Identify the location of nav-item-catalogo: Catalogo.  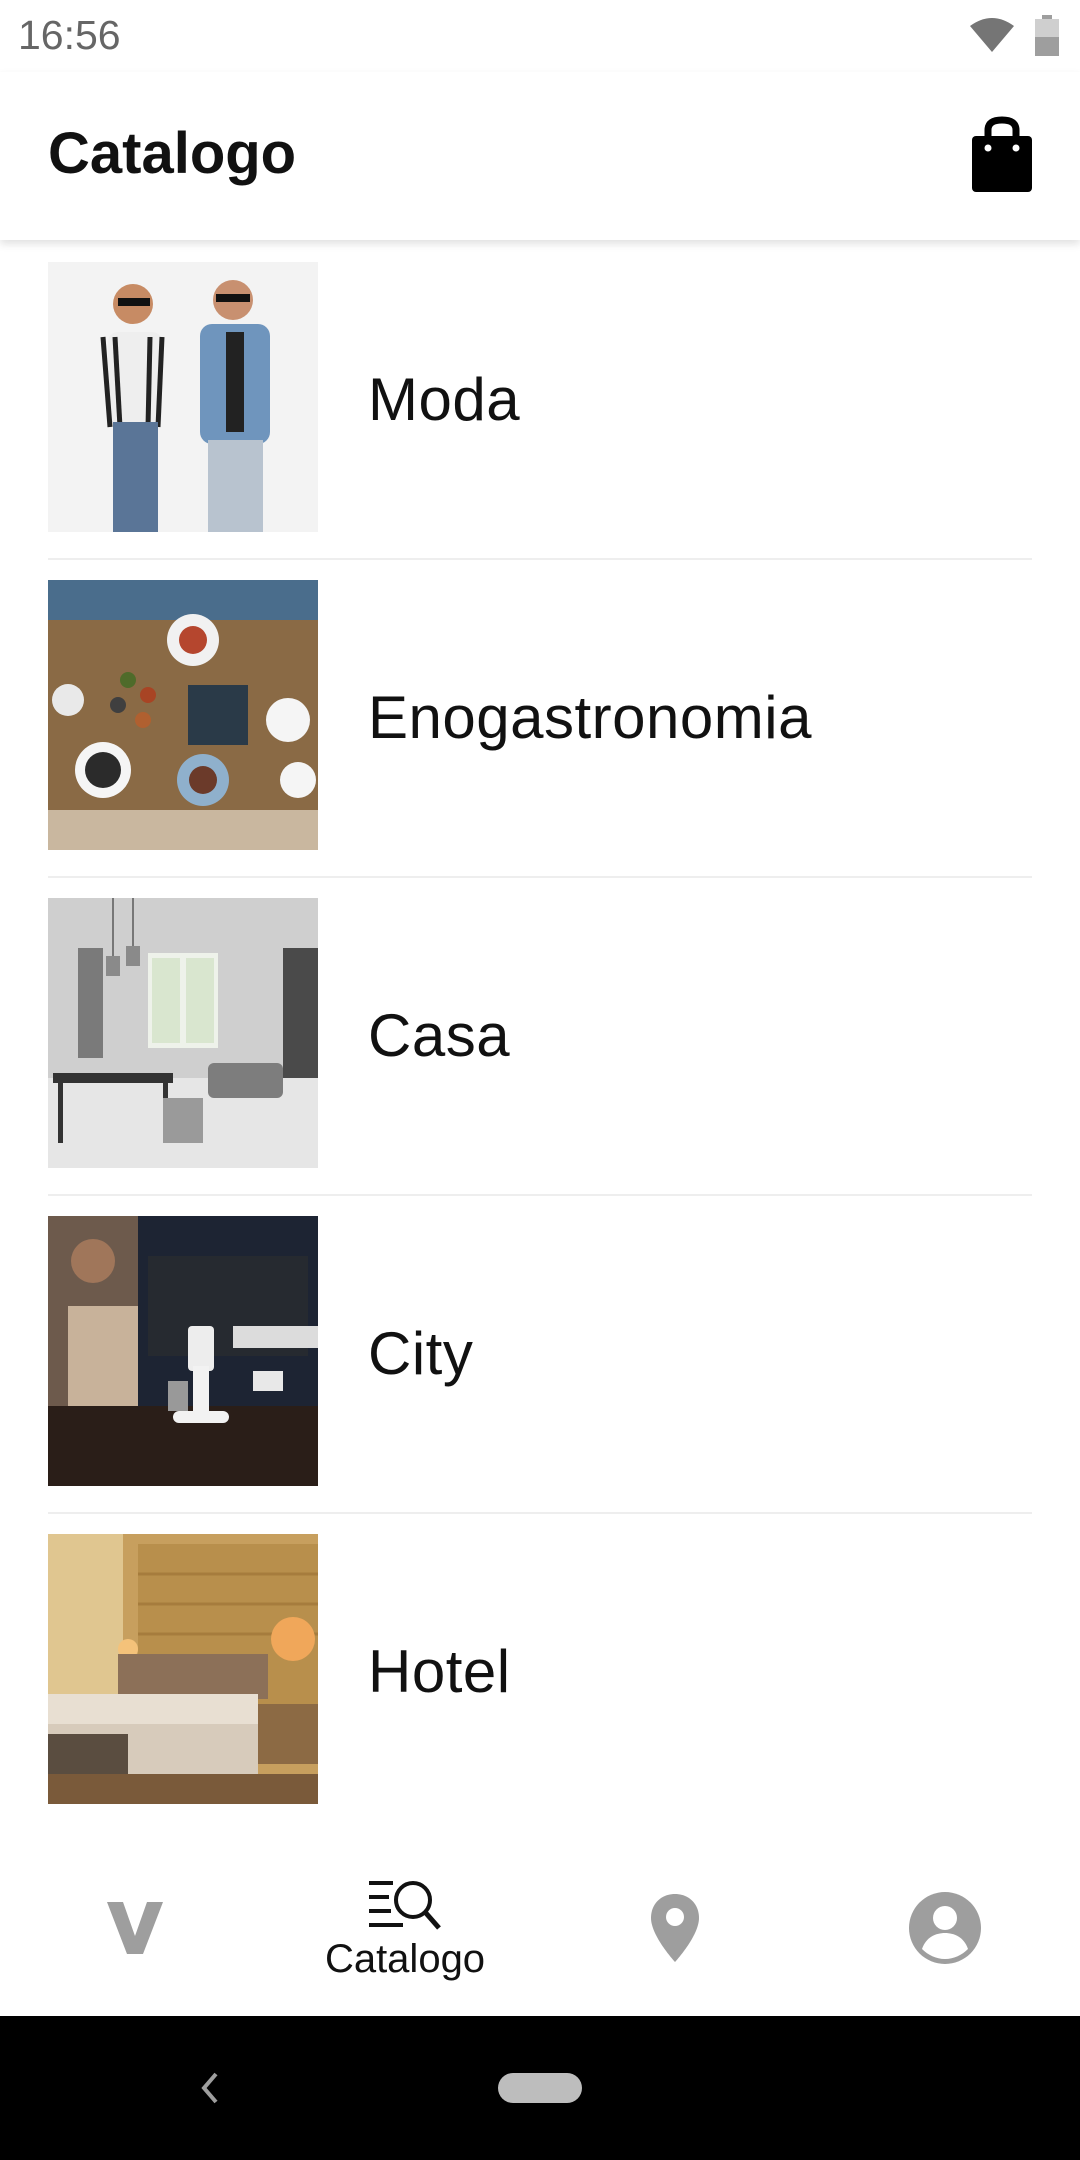
(405, 1928).